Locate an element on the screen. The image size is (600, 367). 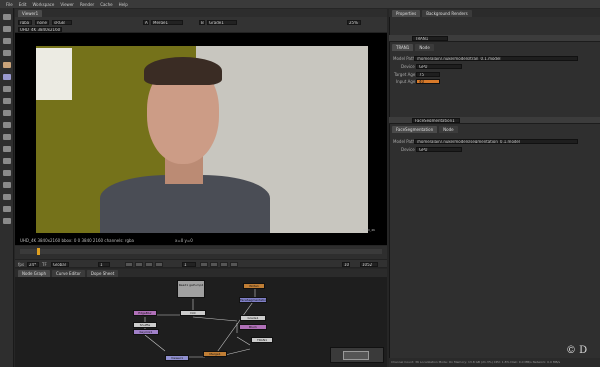
tab-tran1-node: Node is located at coordinates (424, 47).